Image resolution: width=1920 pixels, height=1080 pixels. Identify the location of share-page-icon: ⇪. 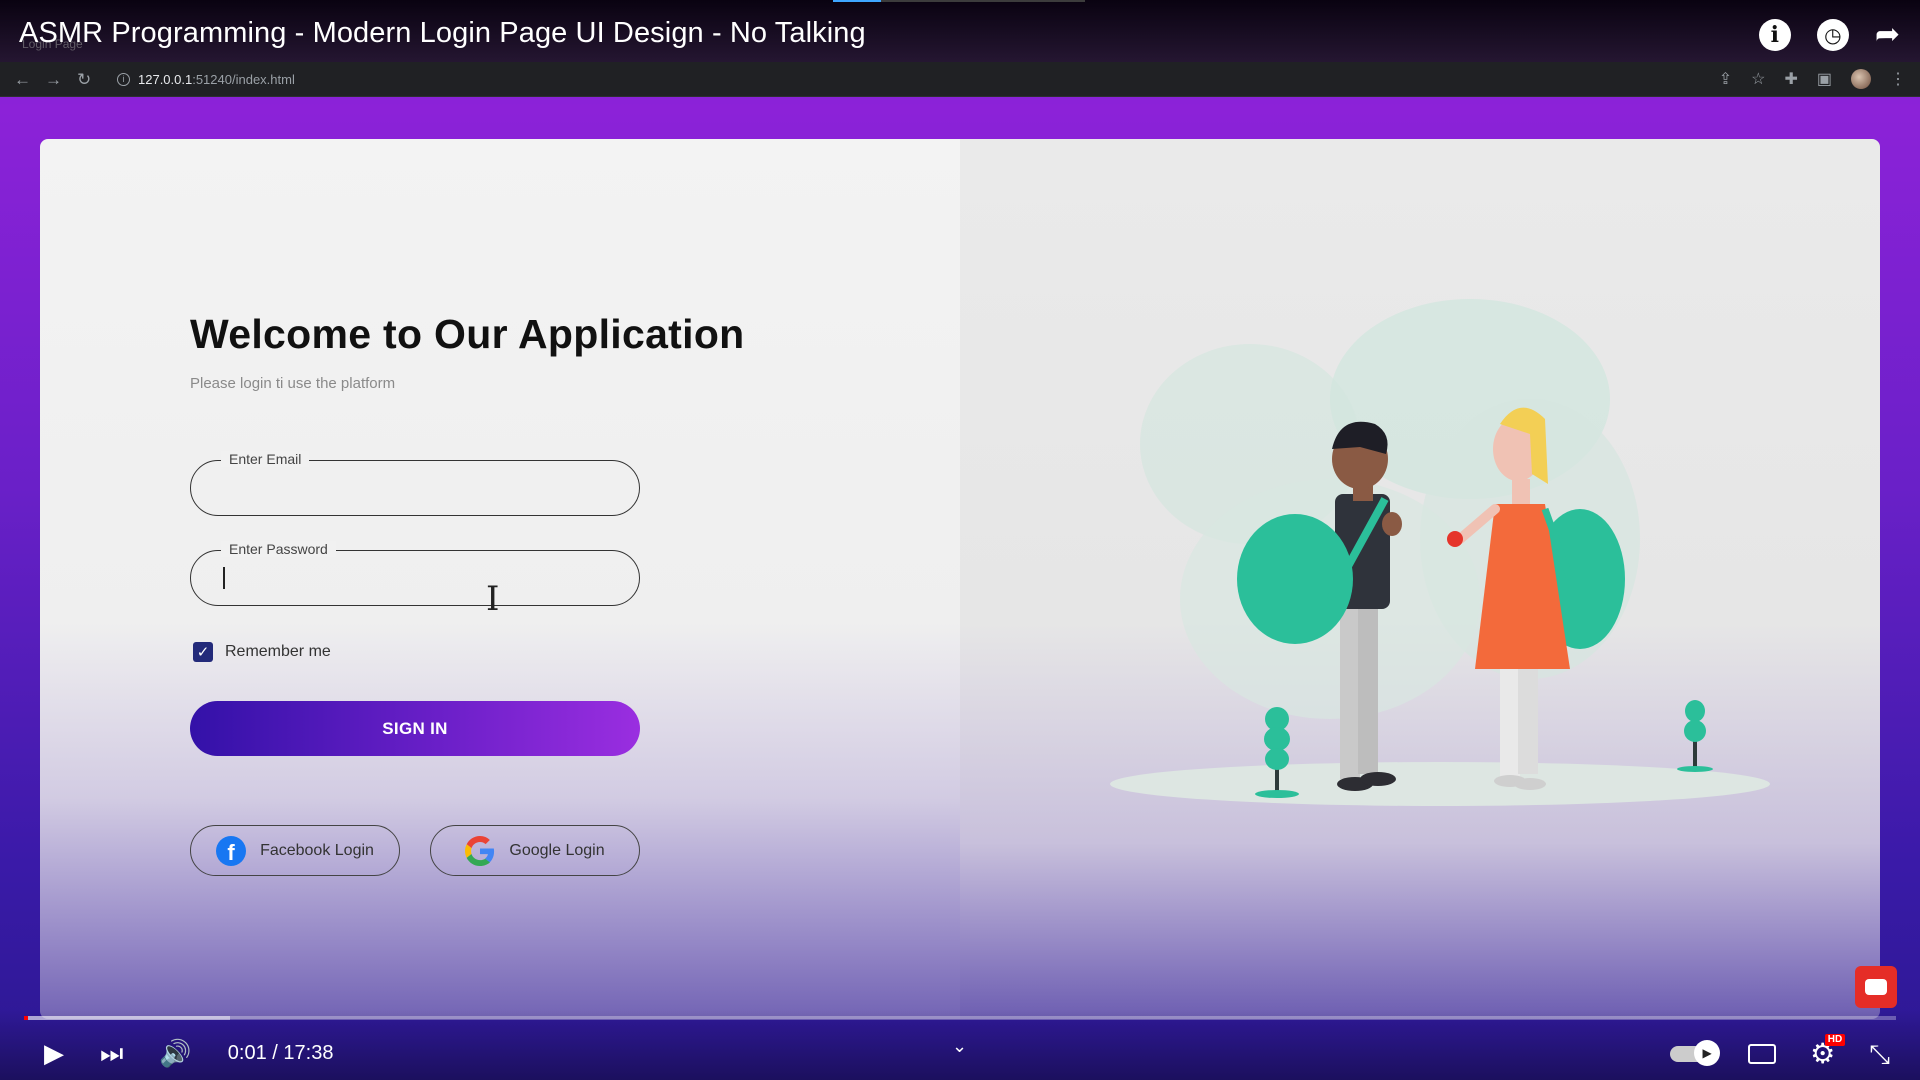
(1725, 79).